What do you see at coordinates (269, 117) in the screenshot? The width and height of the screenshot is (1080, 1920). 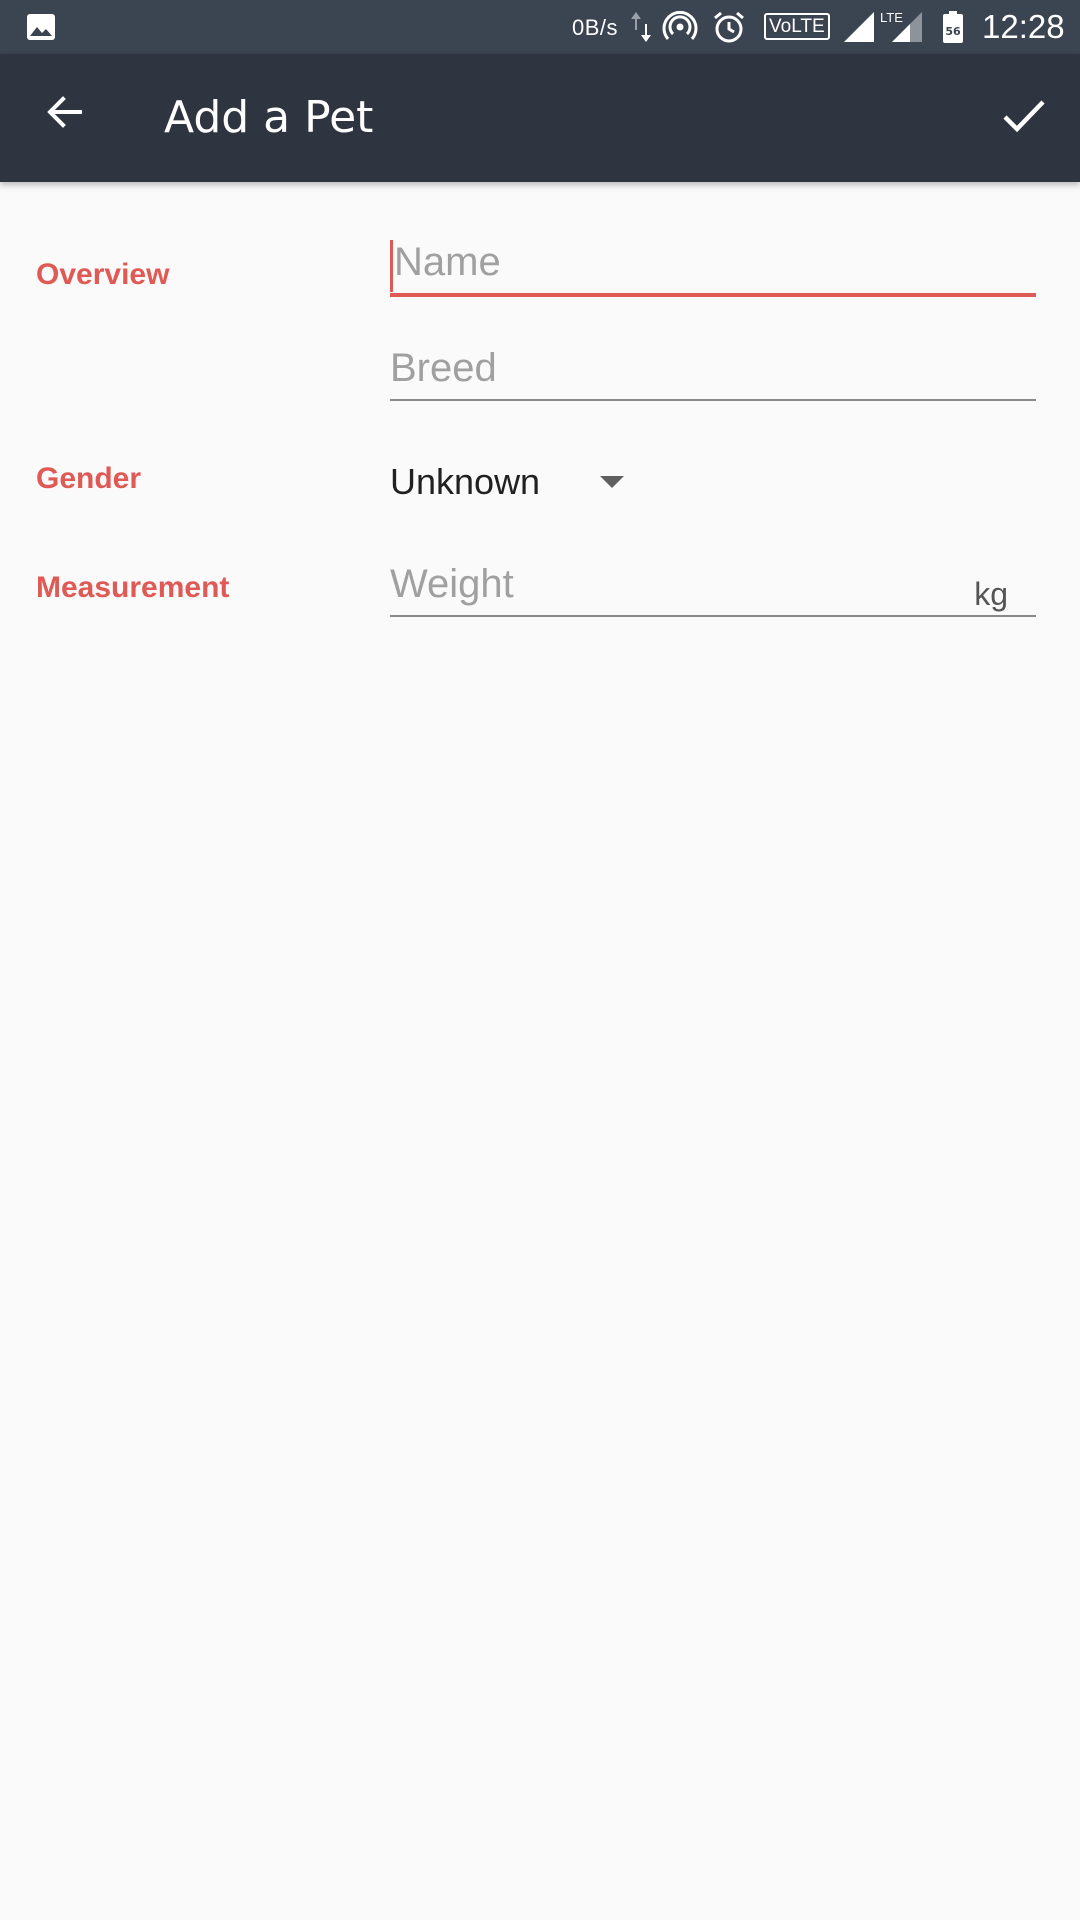 I see `page-title: Add a Pet` at bounding box center [269, 117].